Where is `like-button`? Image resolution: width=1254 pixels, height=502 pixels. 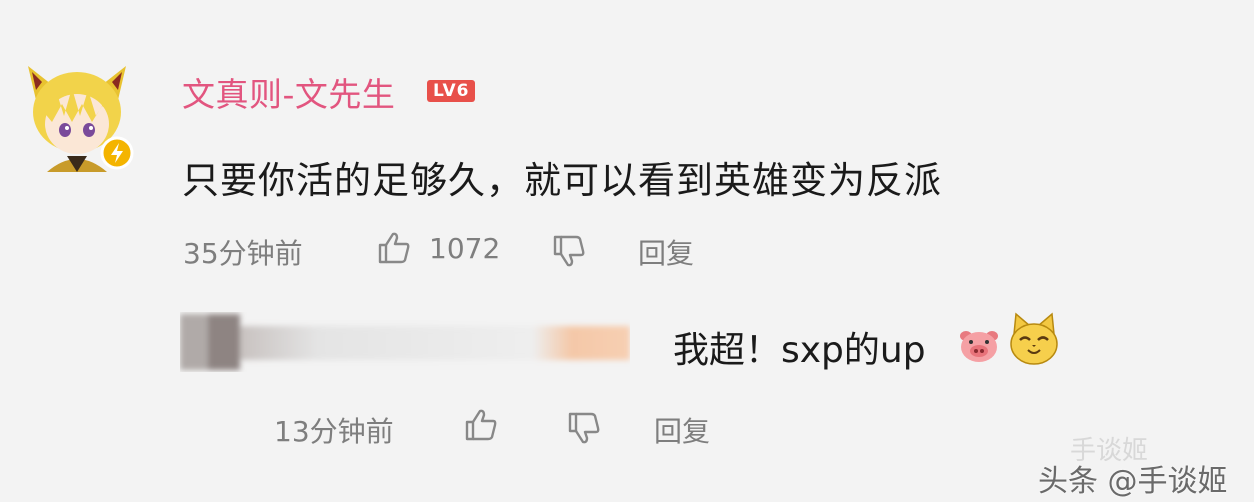 like-button is located at coordinates (394, 248).